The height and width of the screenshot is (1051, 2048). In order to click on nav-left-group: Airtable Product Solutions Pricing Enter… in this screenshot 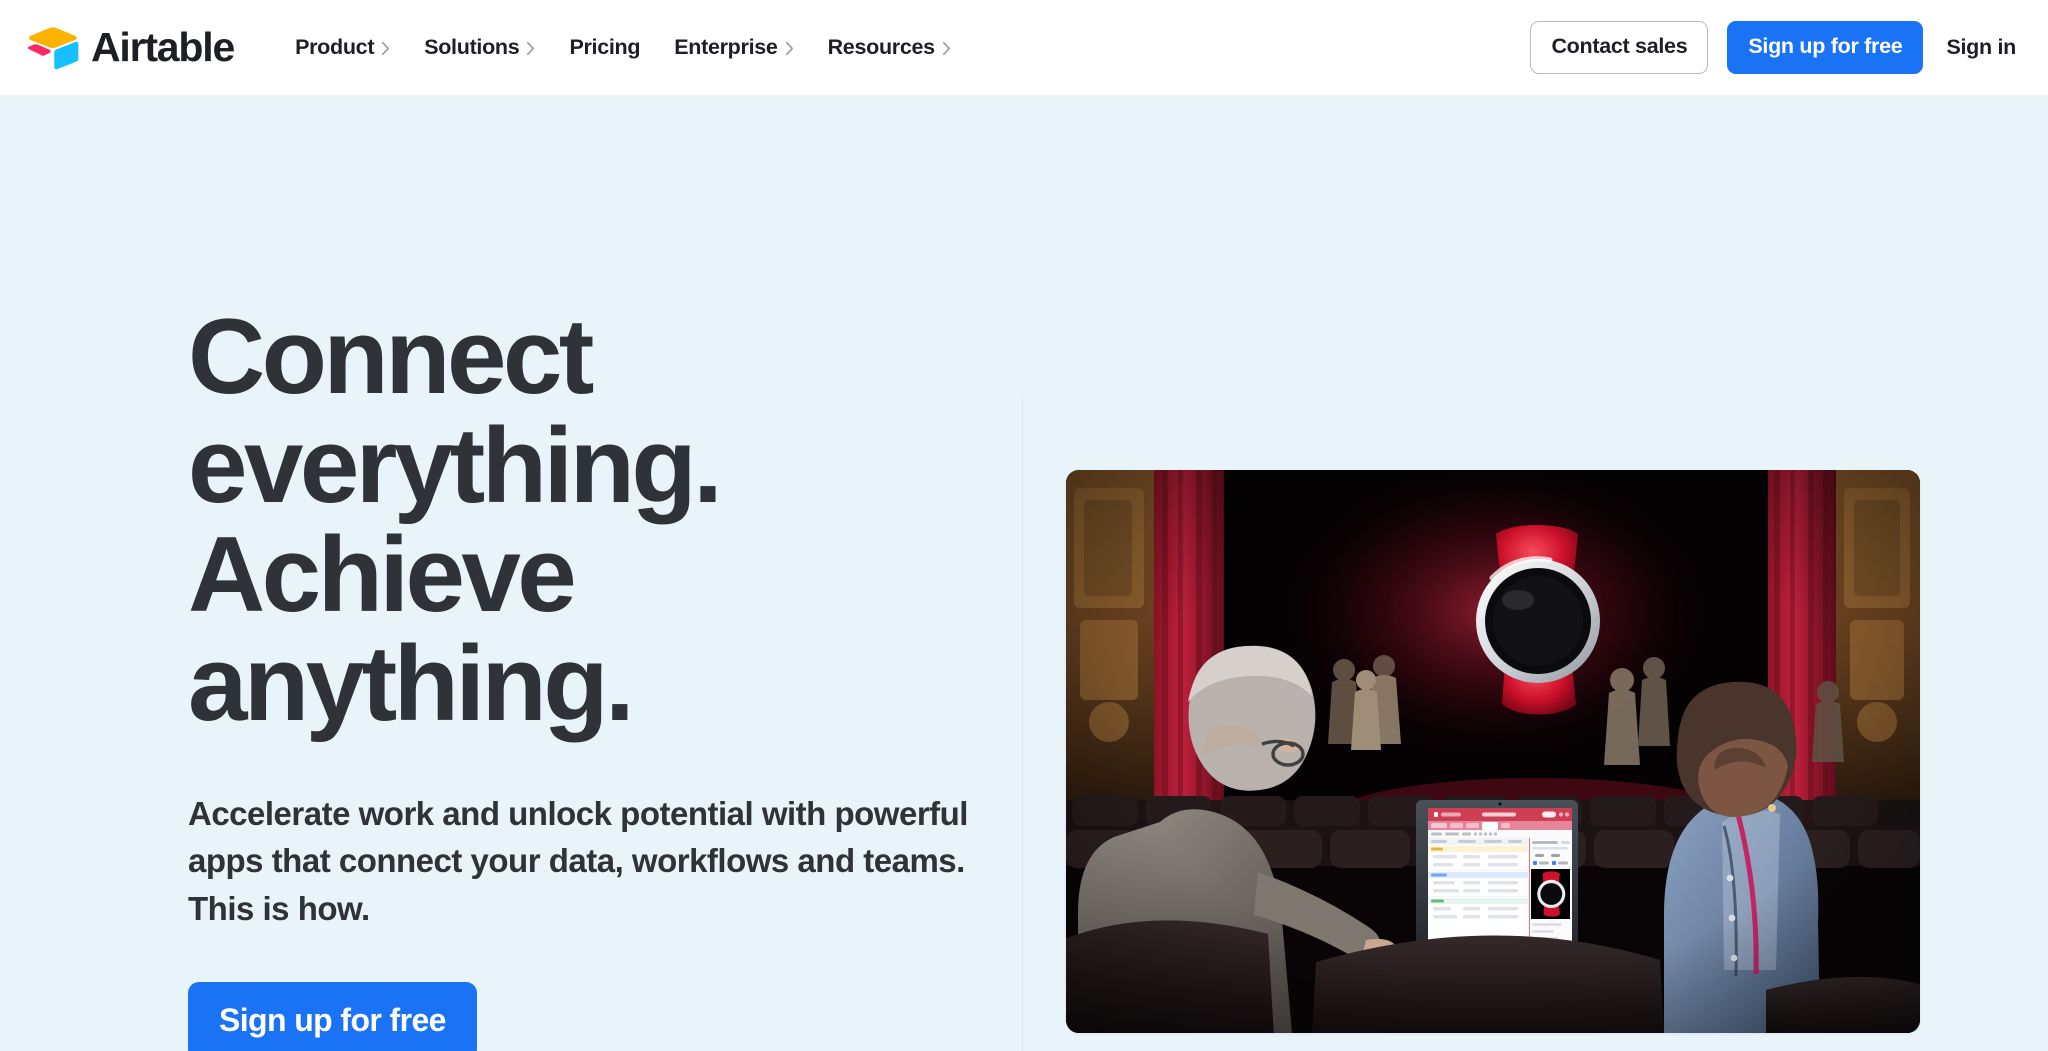, I will do `click(497, 47)`.